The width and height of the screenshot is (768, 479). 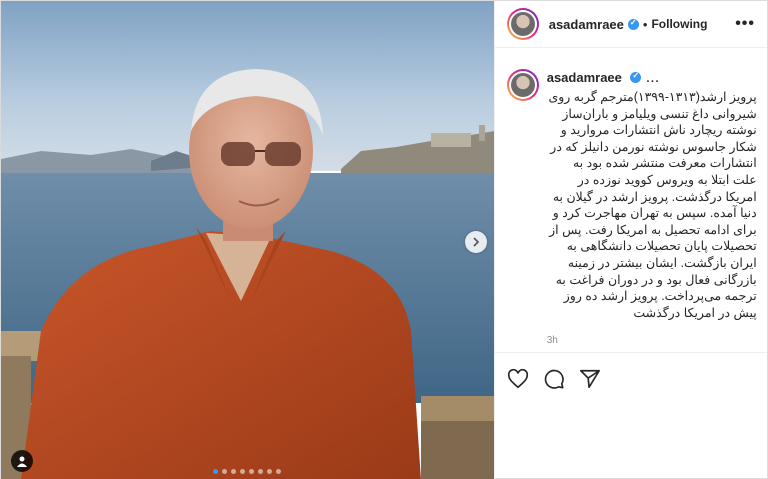 I want to click on carousel-indicator, so click(x=247, y=471).